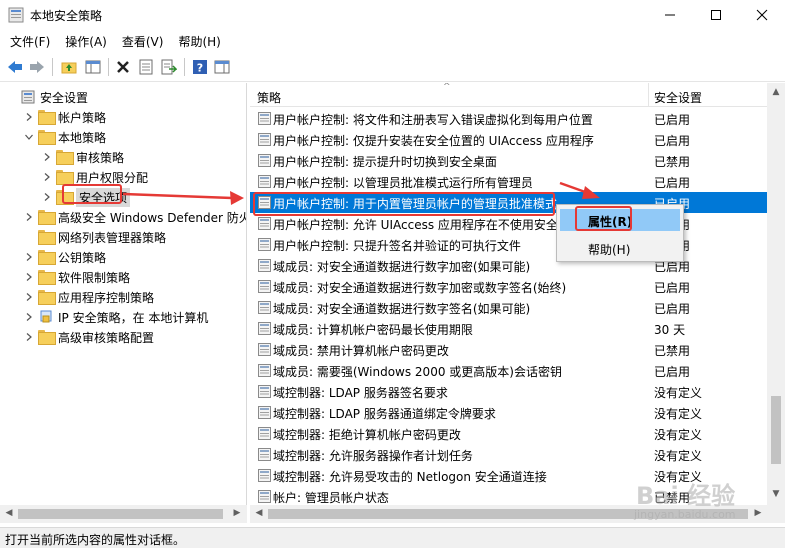  Describe the element at coordinates (392, 537) in the screenshot. I see `status-bar: 打开当前所选内容的属性对话框。` at that location.